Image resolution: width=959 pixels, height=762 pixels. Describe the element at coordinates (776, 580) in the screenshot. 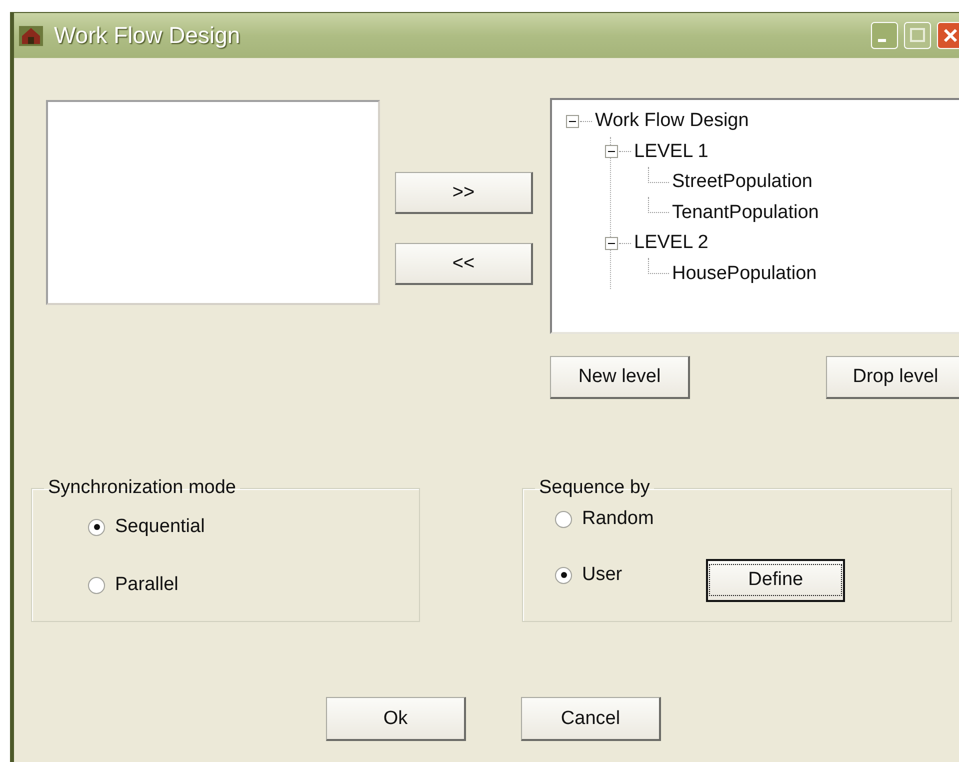

I see `define-button: Define` at that location.